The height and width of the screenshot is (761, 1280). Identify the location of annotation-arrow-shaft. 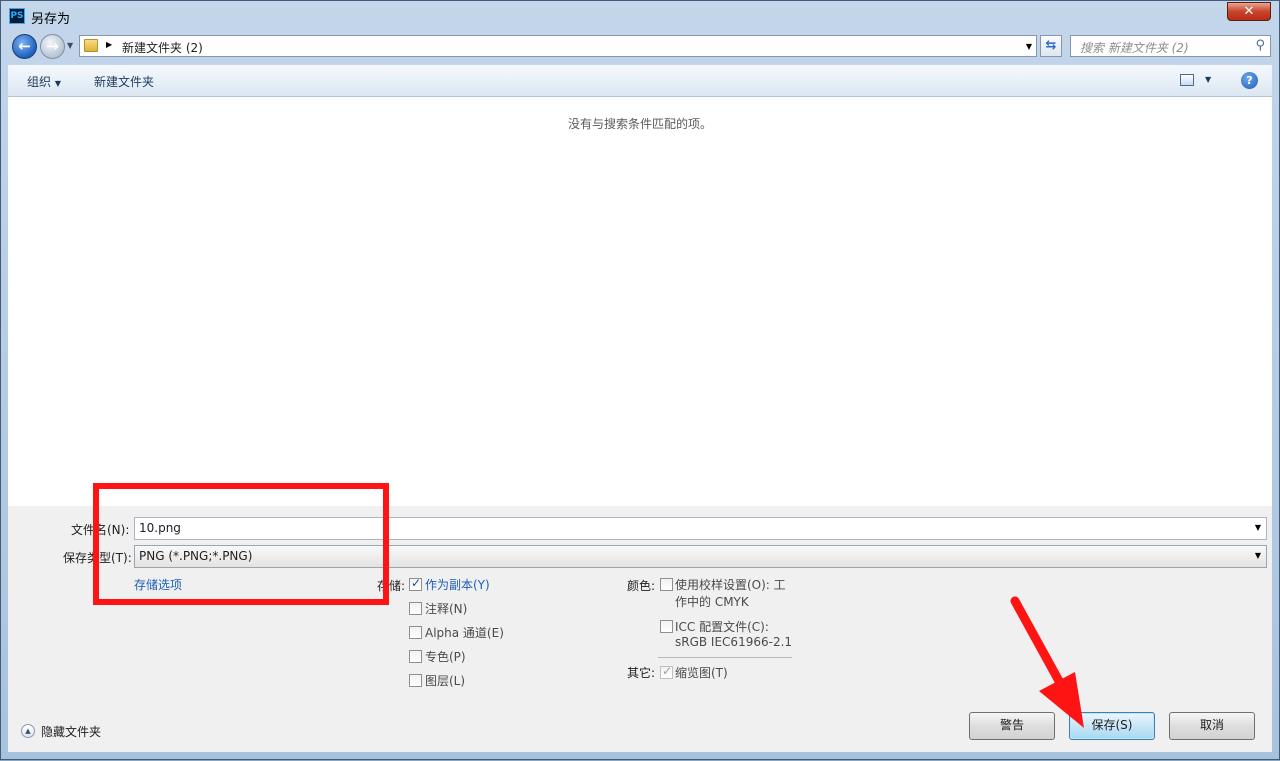
(1037, 641).